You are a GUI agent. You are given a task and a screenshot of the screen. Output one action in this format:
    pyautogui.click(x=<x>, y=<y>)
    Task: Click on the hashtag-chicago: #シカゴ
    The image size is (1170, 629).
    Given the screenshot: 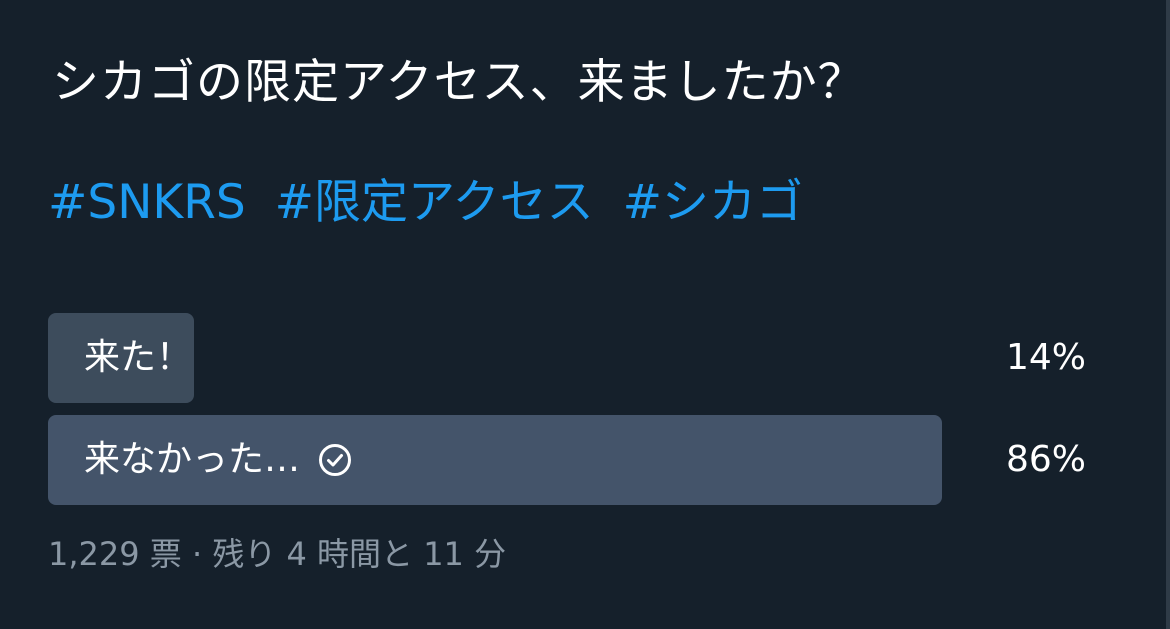 What is the action you would take?
    pyautogui.click(x=713, y=202)
    